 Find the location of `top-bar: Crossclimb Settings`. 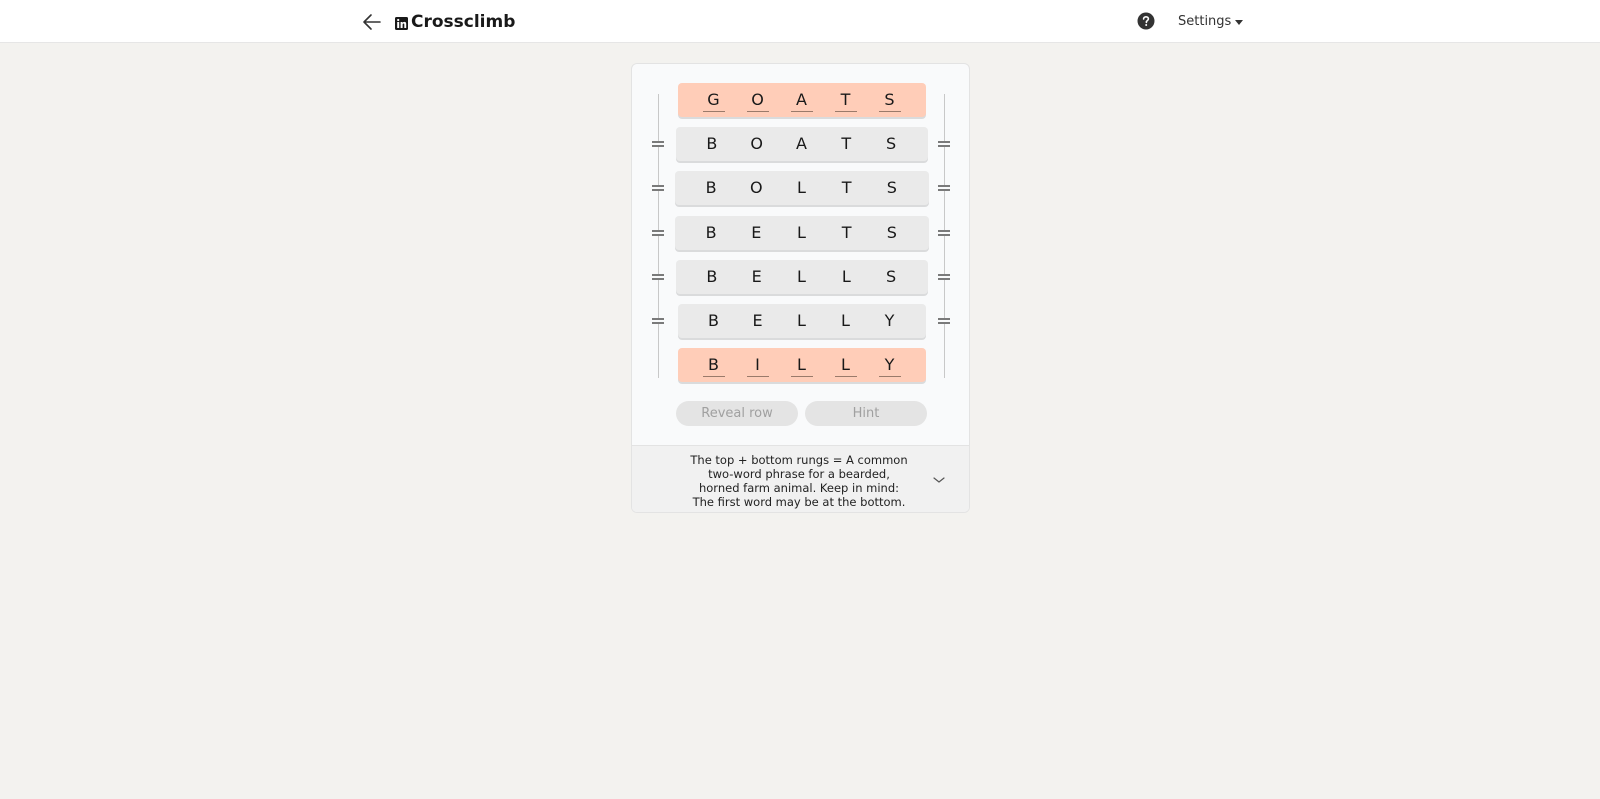

top-bar: Crossclimb Settings is located at coordinates (800, 21).